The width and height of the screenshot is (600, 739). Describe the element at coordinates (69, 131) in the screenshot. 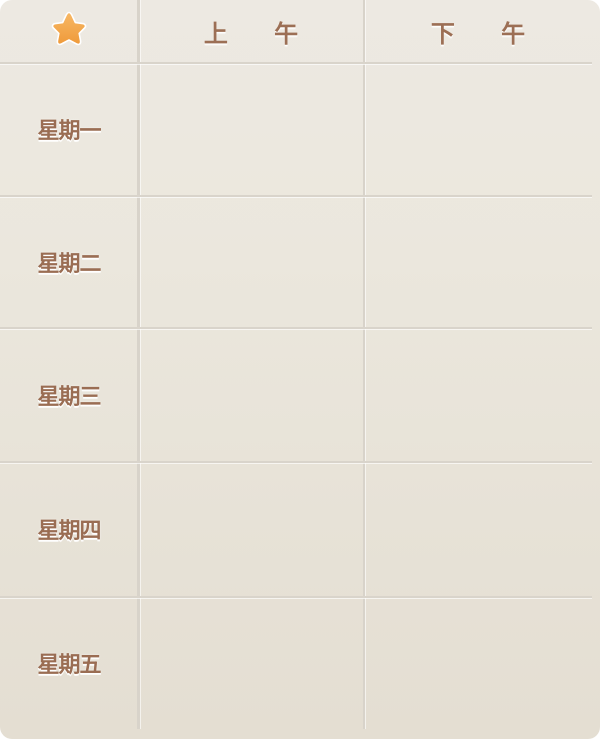

I see `day-label: 星期一` at that location.